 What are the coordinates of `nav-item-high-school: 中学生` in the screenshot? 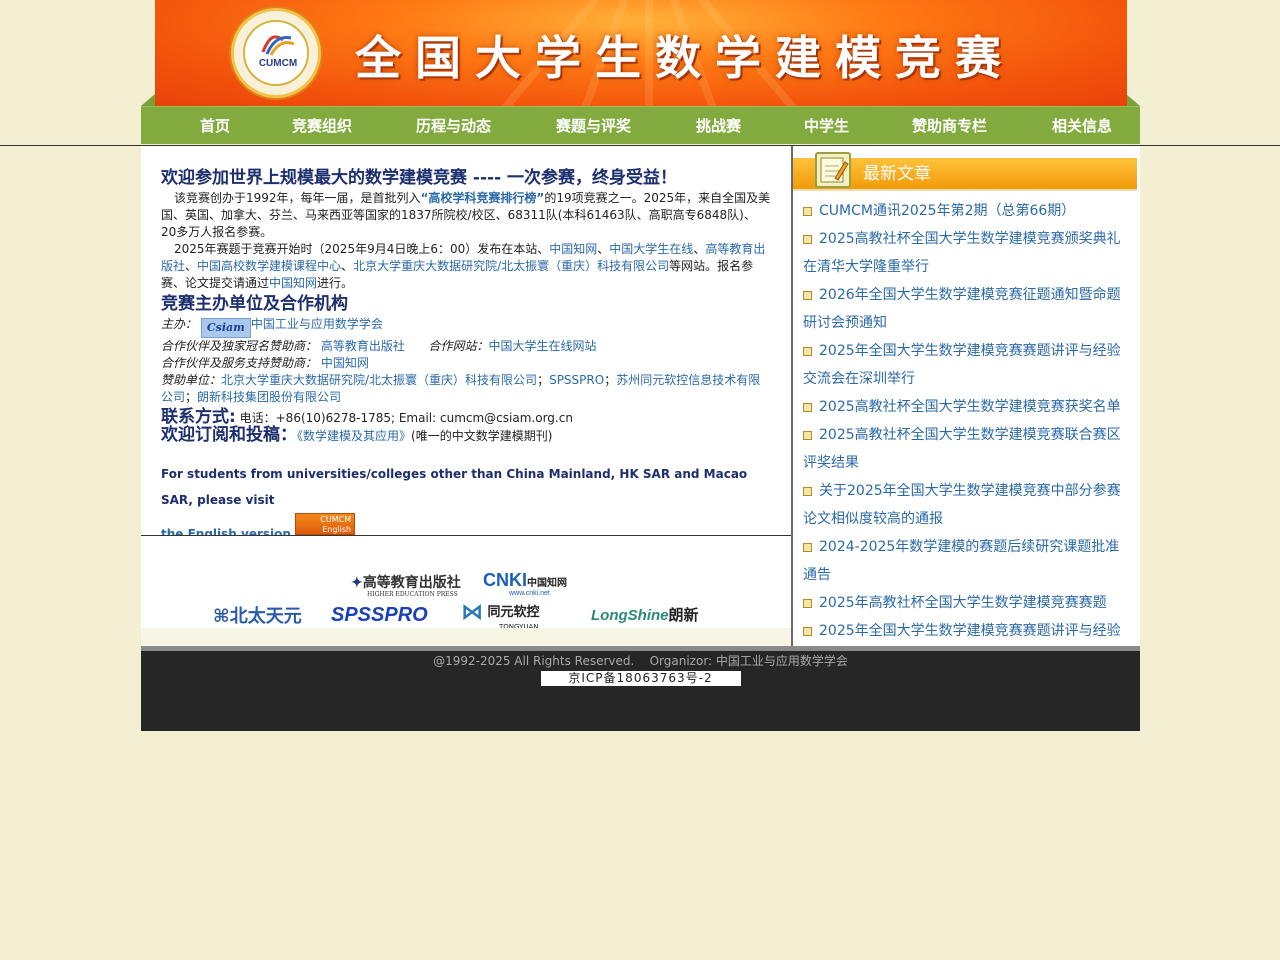 It's located at (826, 126).